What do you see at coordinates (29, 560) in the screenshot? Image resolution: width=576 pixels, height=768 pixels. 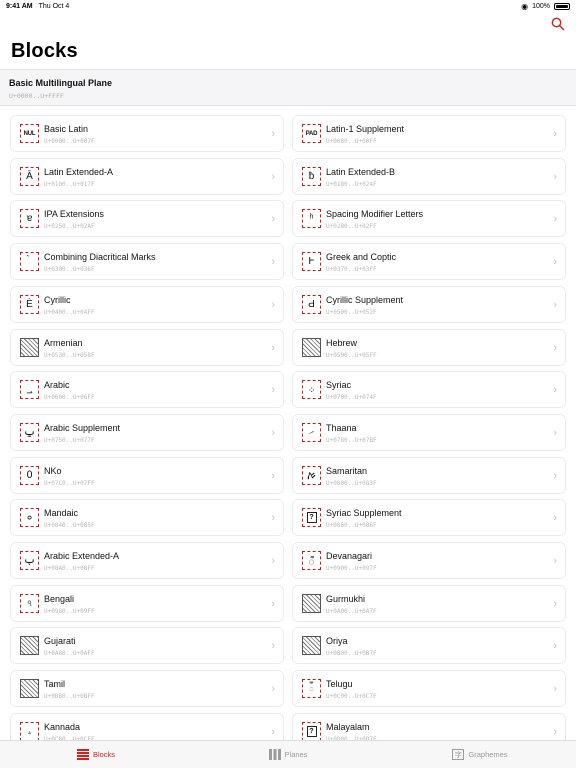 I see `block-glyph: ࢠ` at bounding box center [29, 560].